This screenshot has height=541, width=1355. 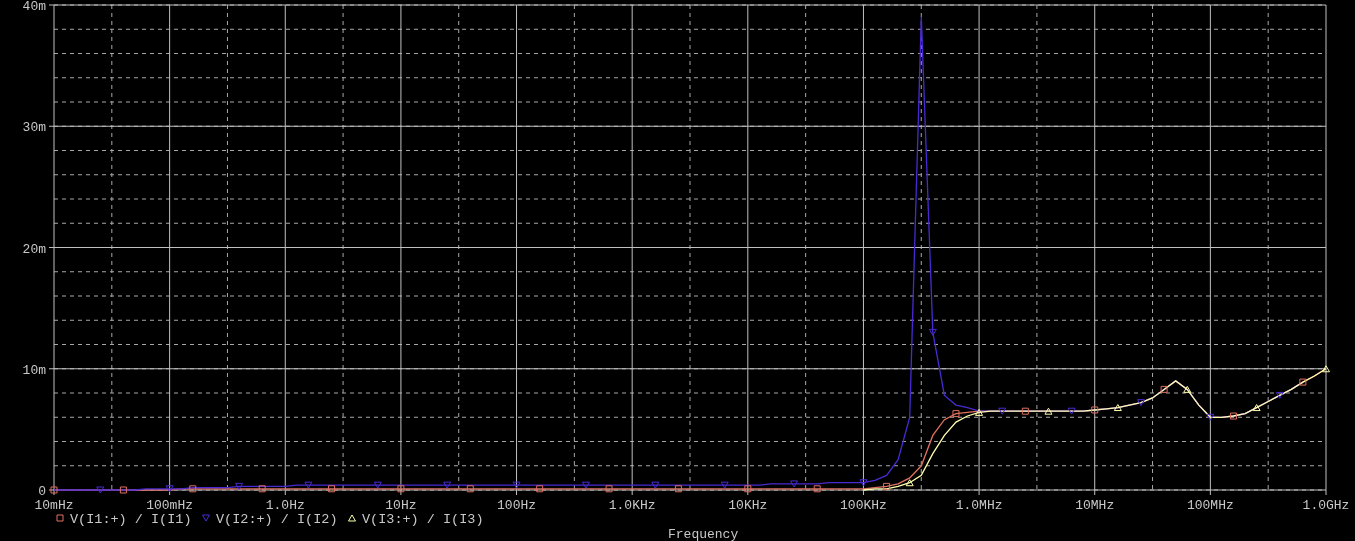 I want to click on x-tick-label: 100MHz, so click(x=1210, y=505).